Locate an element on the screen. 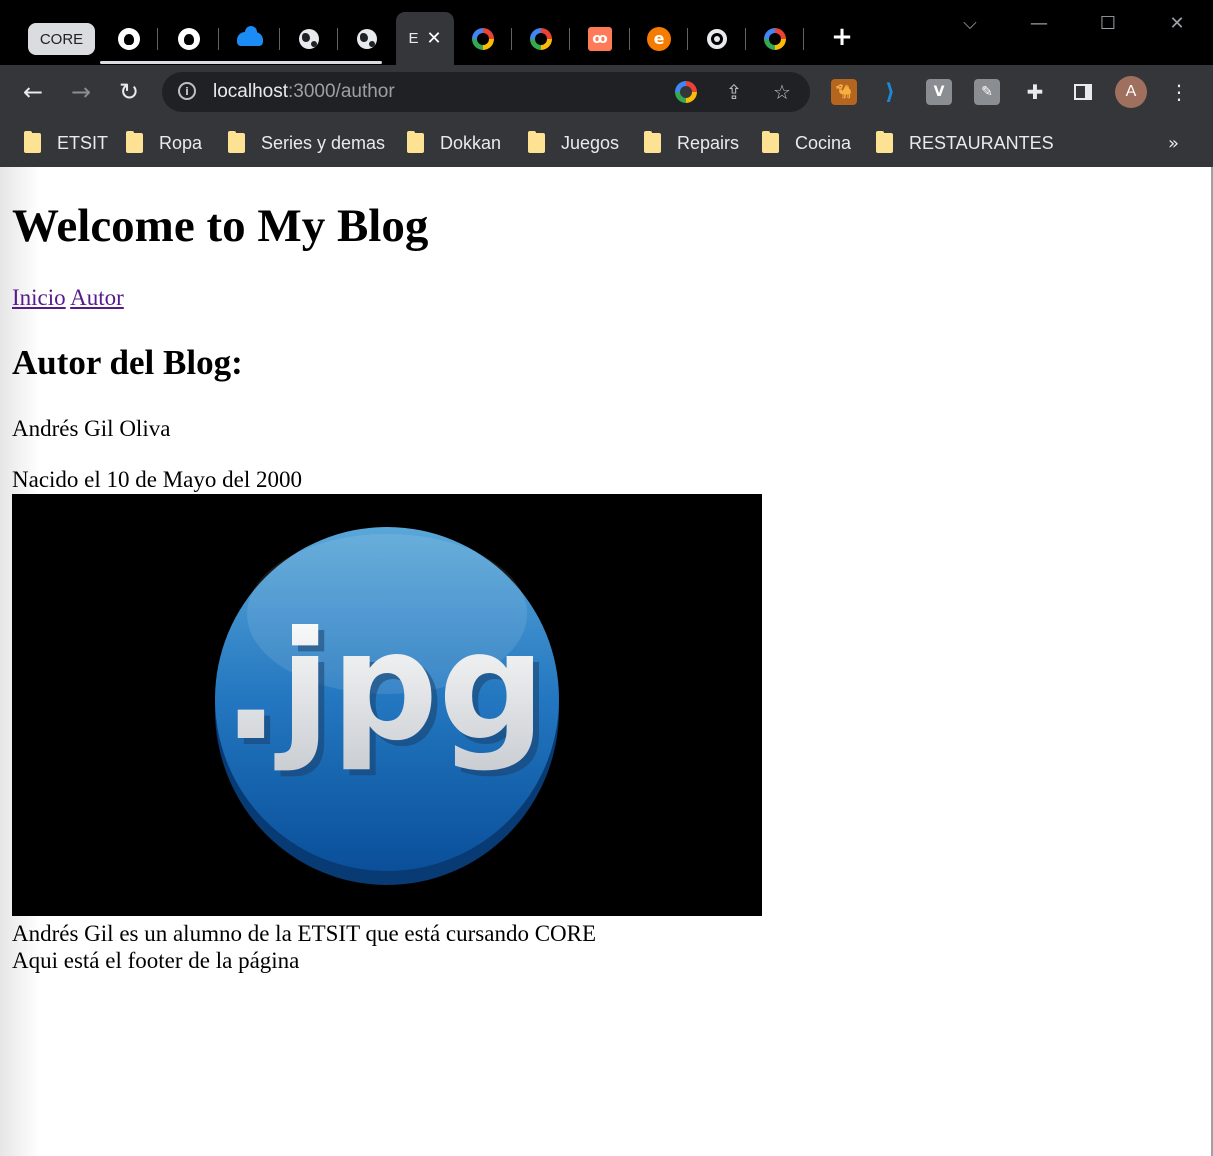  author-heading: Autor del Blog: is located at coordinates (127, 362).